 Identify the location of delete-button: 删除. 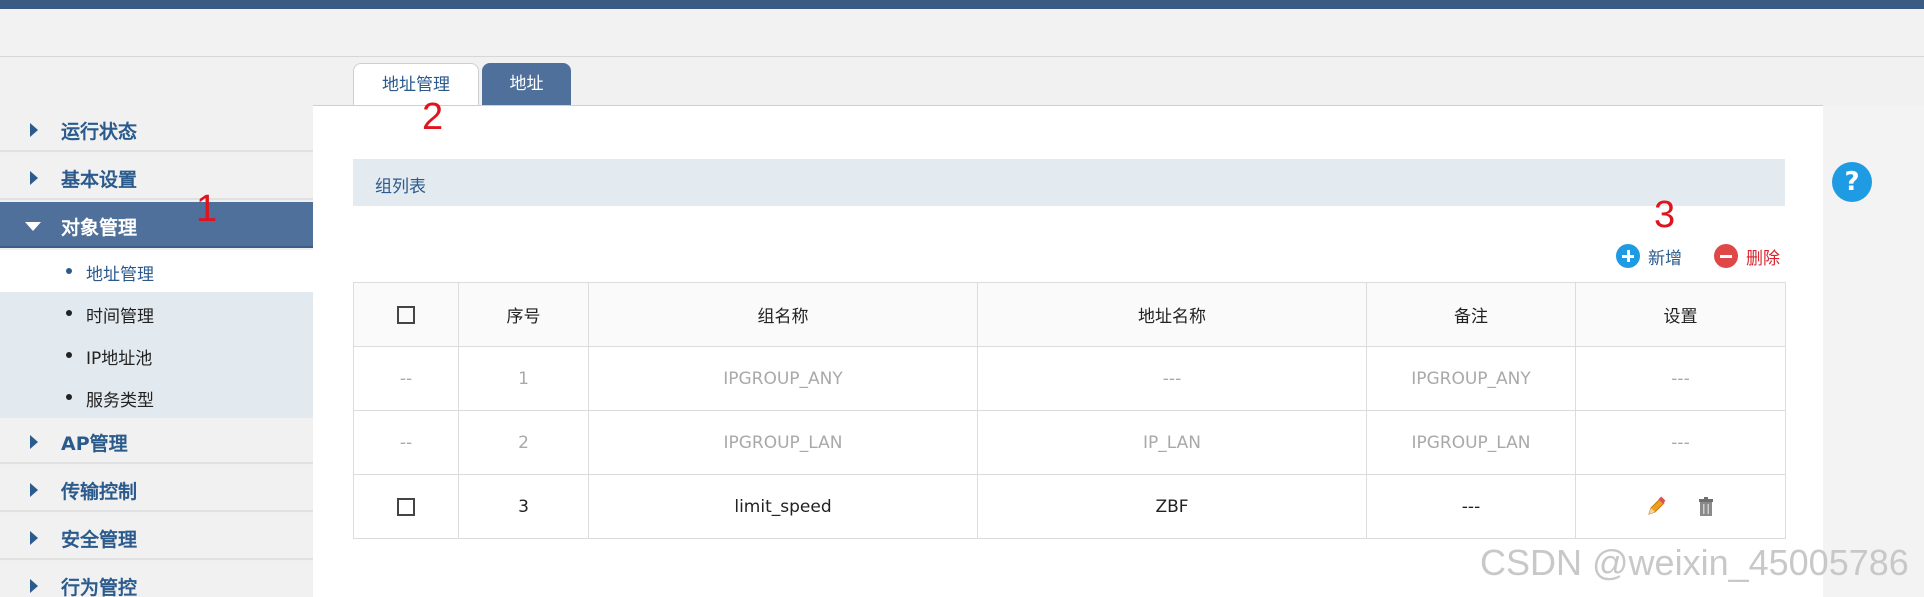
(1747, 256).